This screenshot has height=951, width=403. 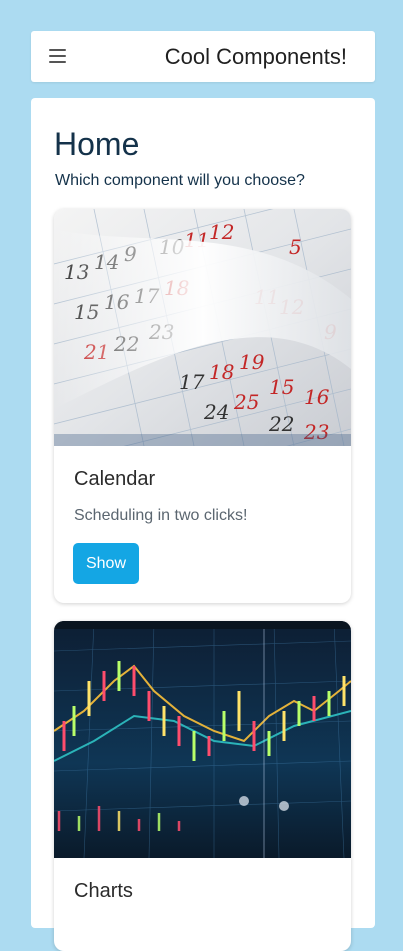 What do you see at coordinates (221, 372) in the screenshot?
I see `svg-text: 18` at bounding box center [221, 372].